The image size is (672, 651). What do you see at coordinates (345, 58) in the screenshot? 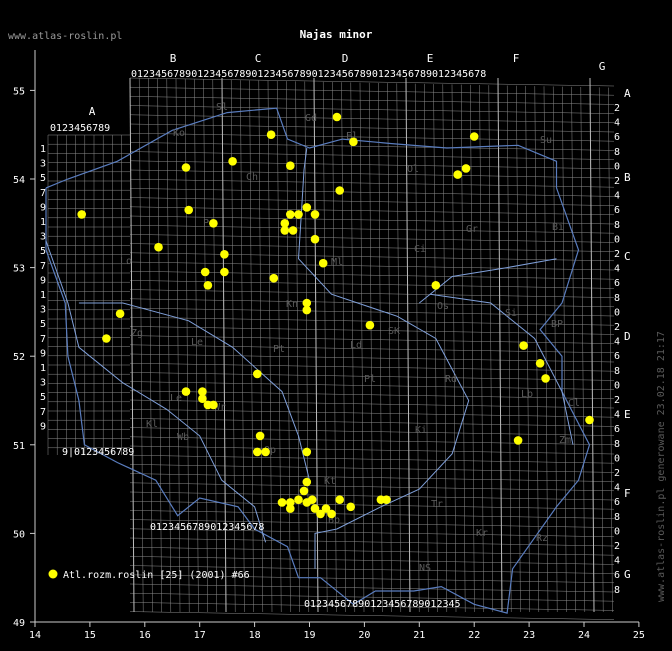
I see `grid-letter-top: D` at bounding box center [345, 58].